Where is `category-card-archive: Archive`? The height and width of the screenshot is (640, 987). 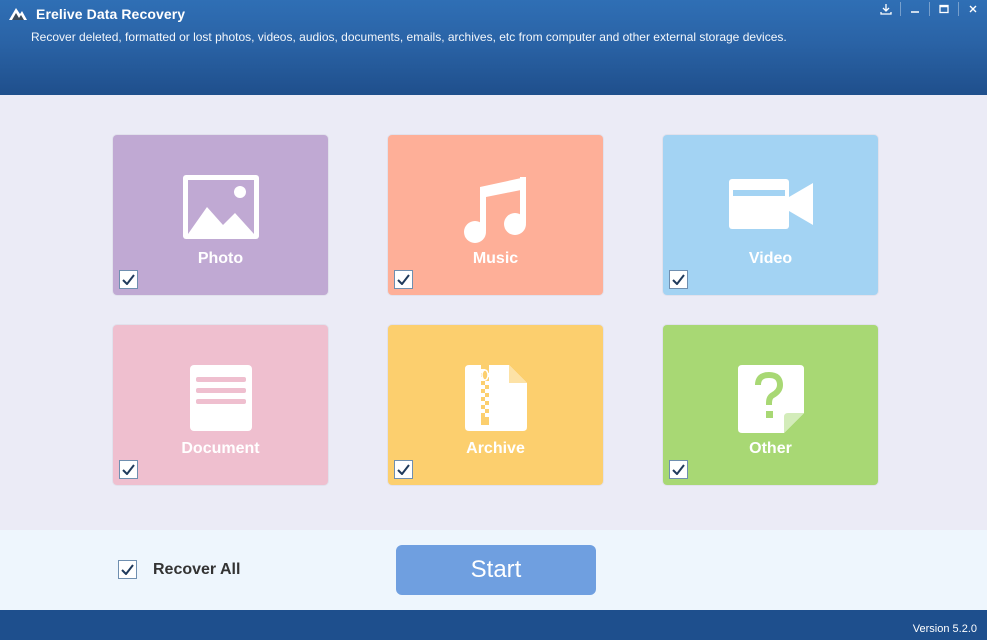
category-card-archive: Archive is located at coordinates (495, 405).